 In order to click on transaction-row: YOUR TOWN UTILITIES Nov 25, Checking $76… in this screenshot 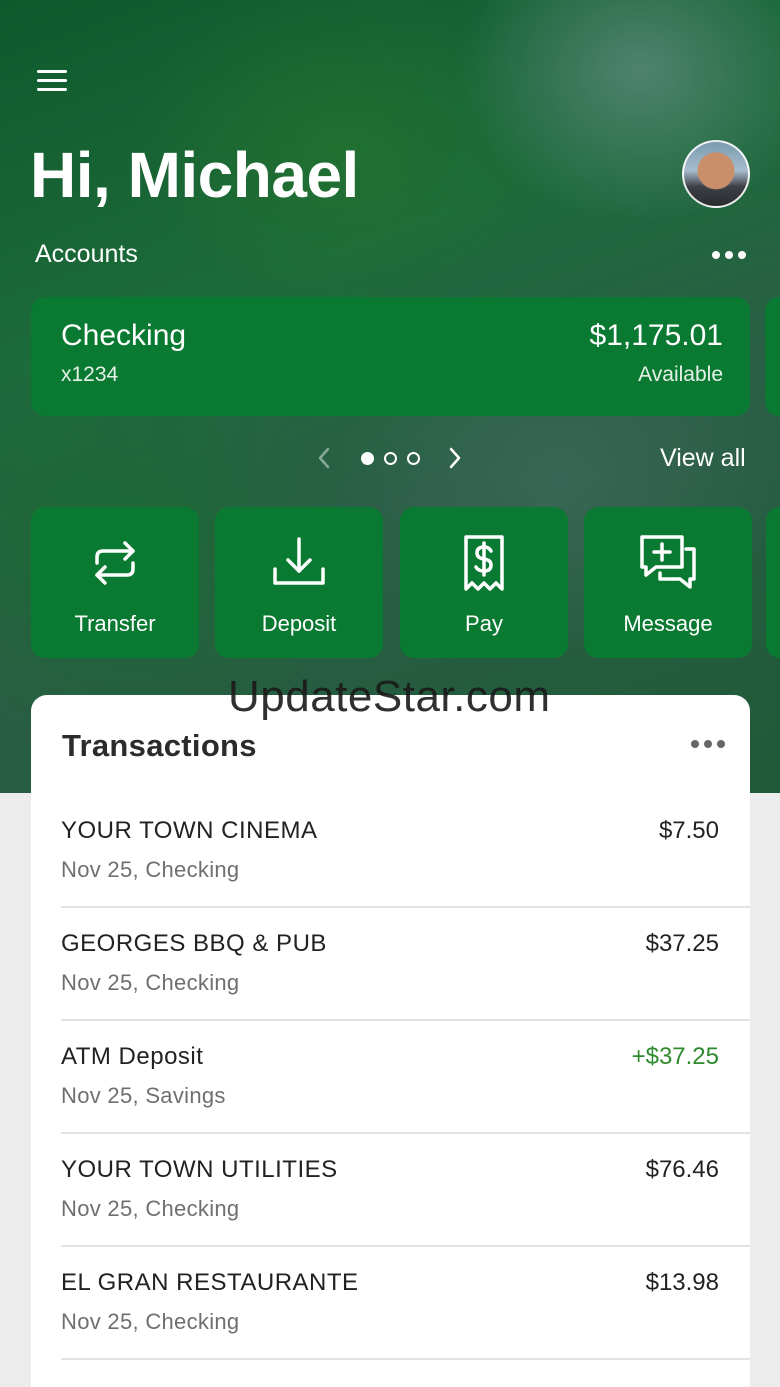, I will do `click(390, 1190)`.